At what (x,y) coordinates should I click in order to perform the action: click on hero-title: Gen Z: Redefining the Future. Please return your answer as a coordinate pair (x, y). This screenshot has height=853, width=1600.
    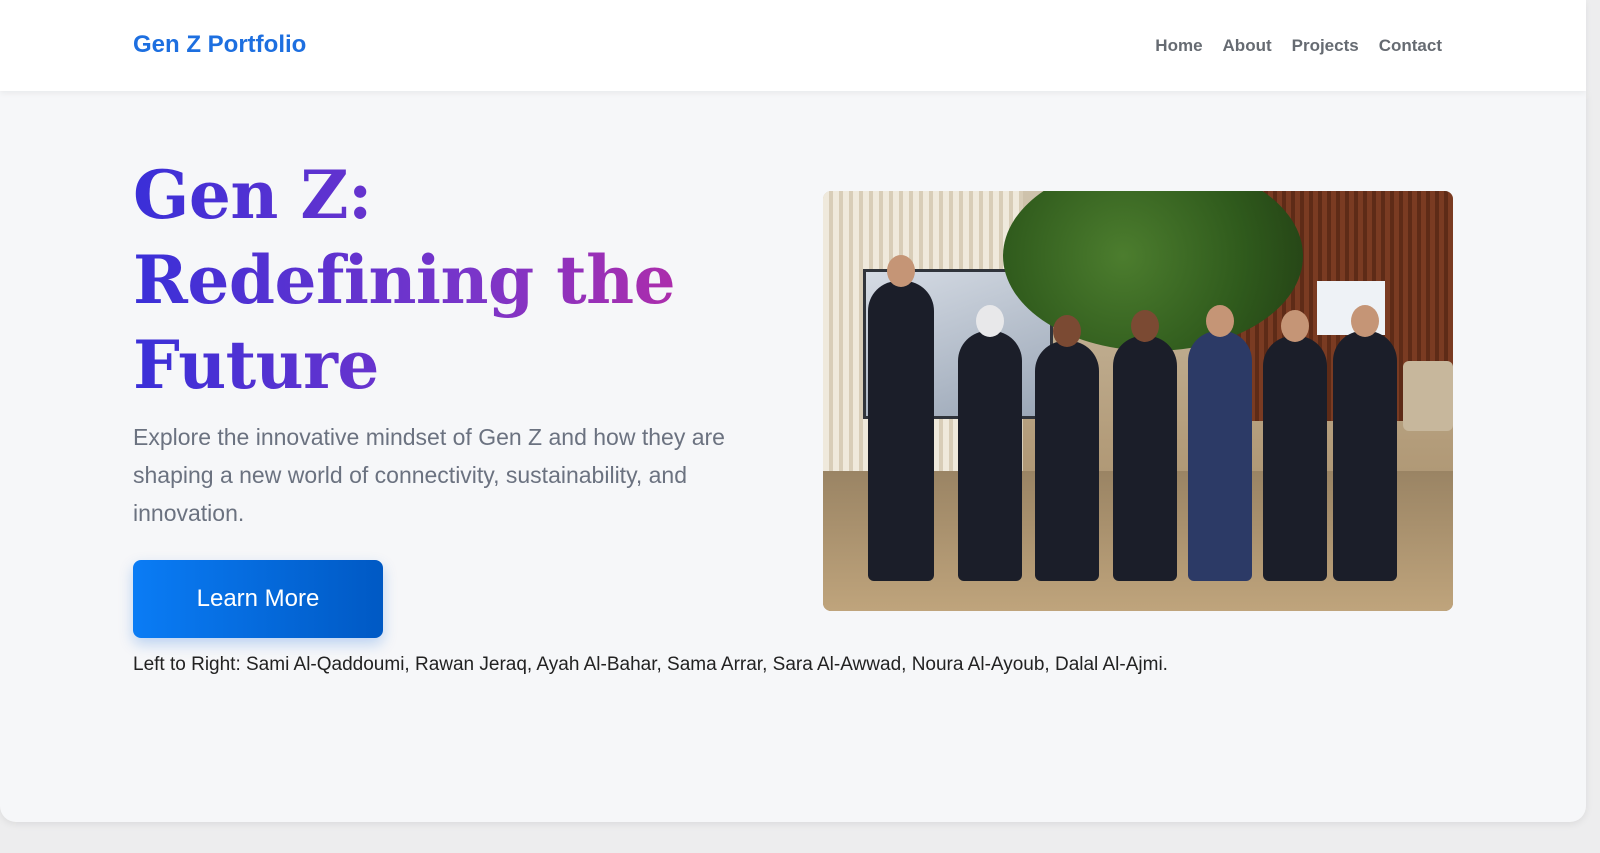
    Looking at the image, I should click on (443, 280).